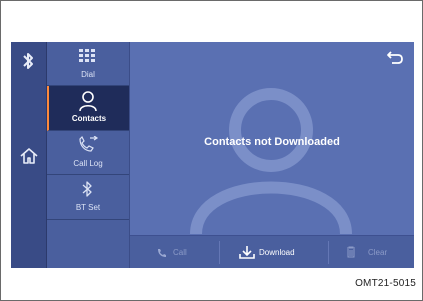  I want to click on menu-item-label: BT Set, so click(88, 207).